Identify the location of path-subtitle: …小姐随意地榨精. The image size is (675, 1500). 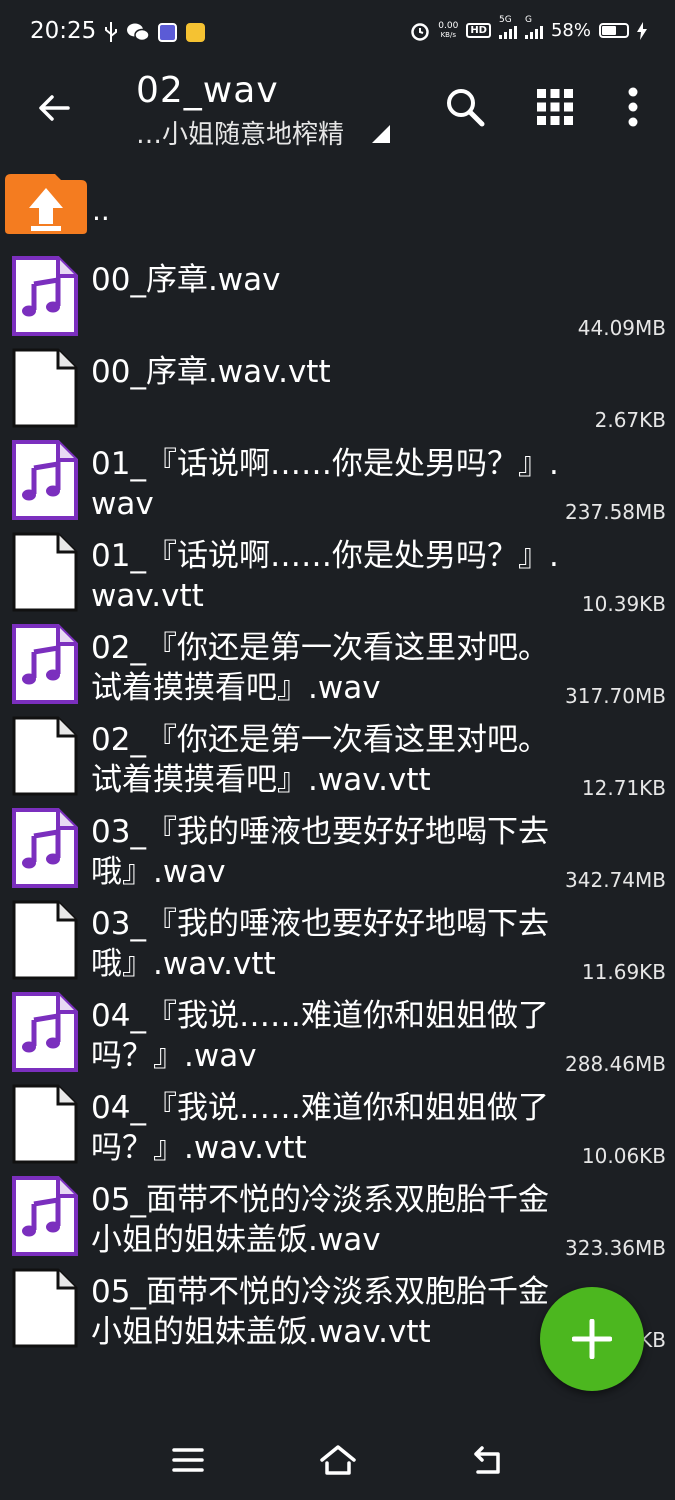
(240, 135).